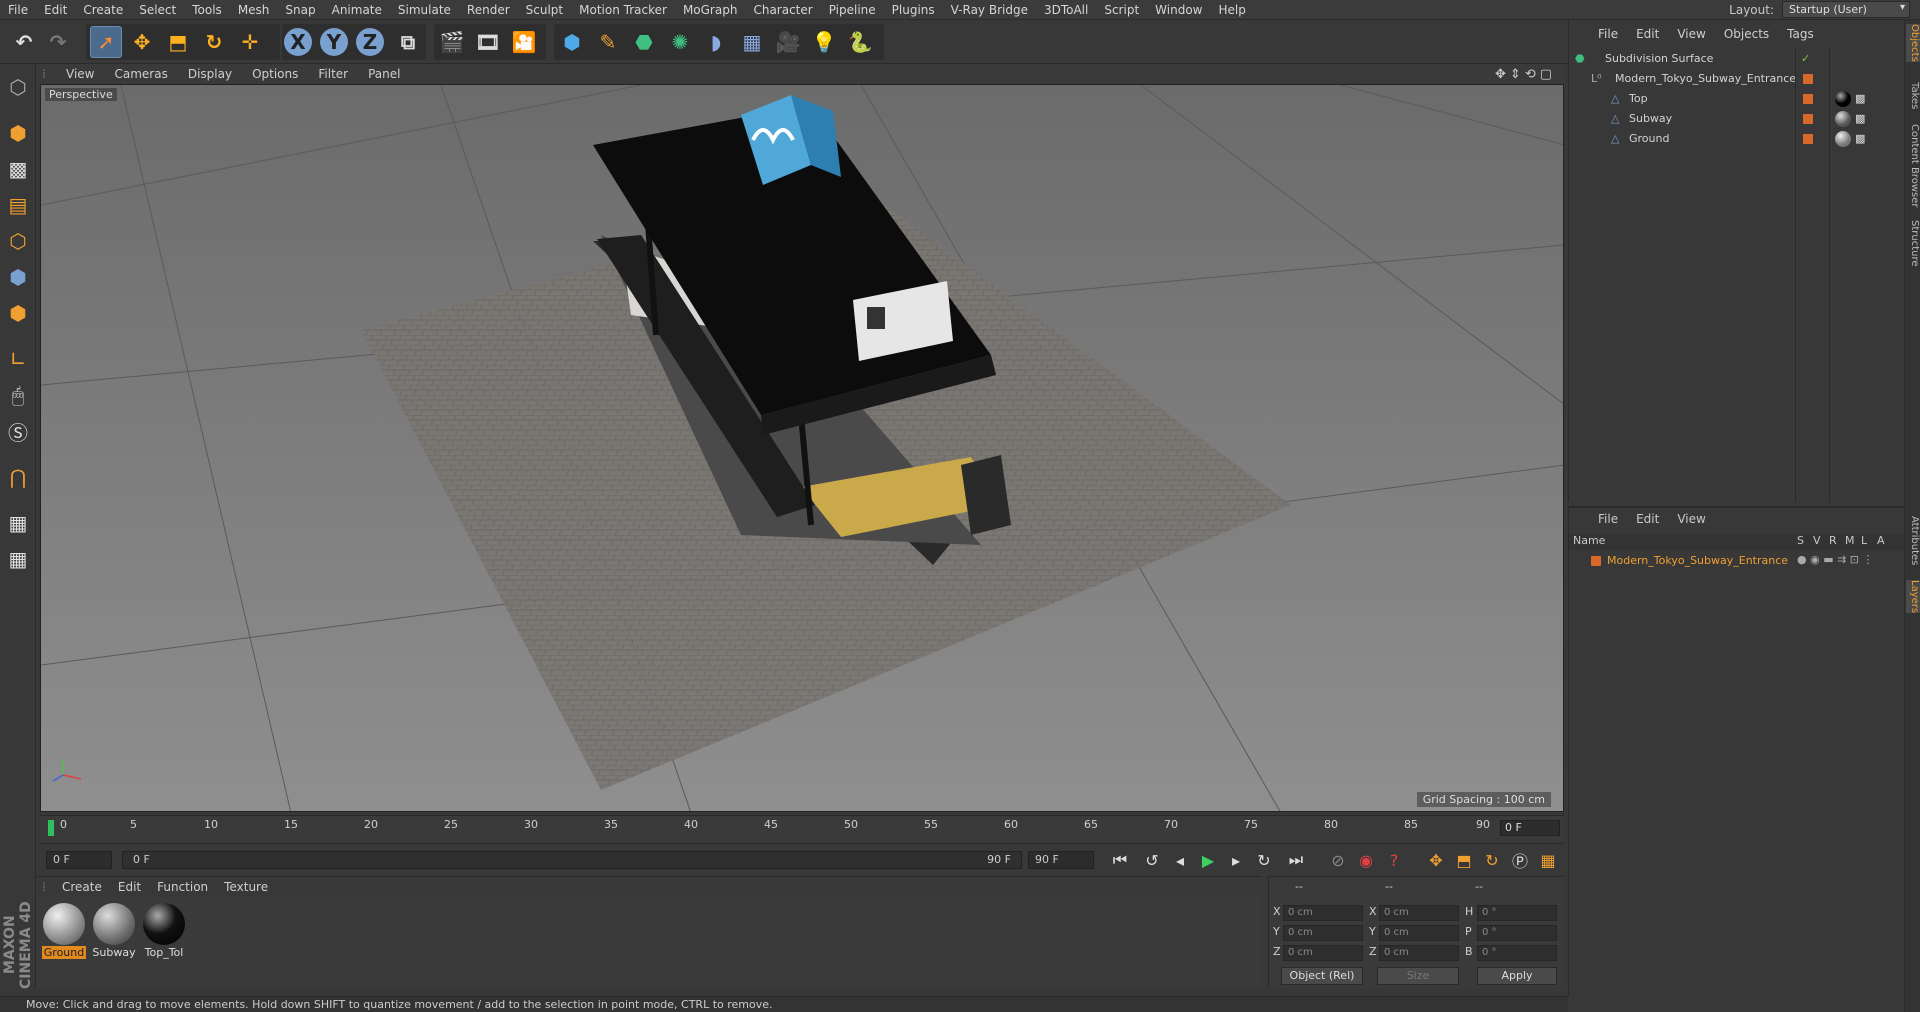  Describe the element at coordinates (488, 42) in the screenshot. I see `render-region-icon: 🎞` at that location.